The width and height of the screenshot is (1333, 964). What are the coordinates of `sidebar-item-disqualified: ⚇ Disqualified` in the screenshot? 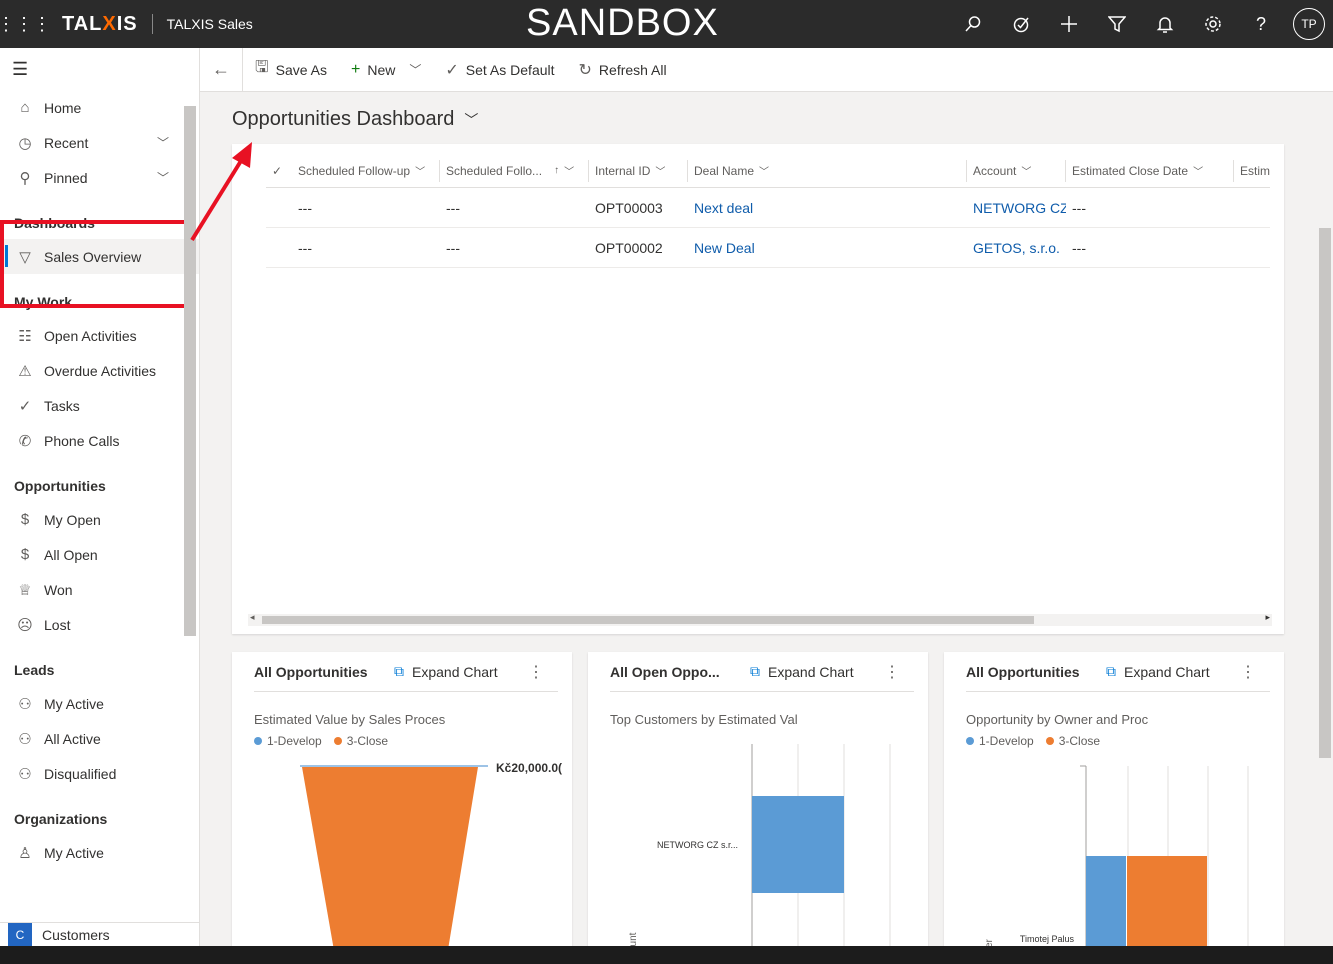 It's located at (99, 773).